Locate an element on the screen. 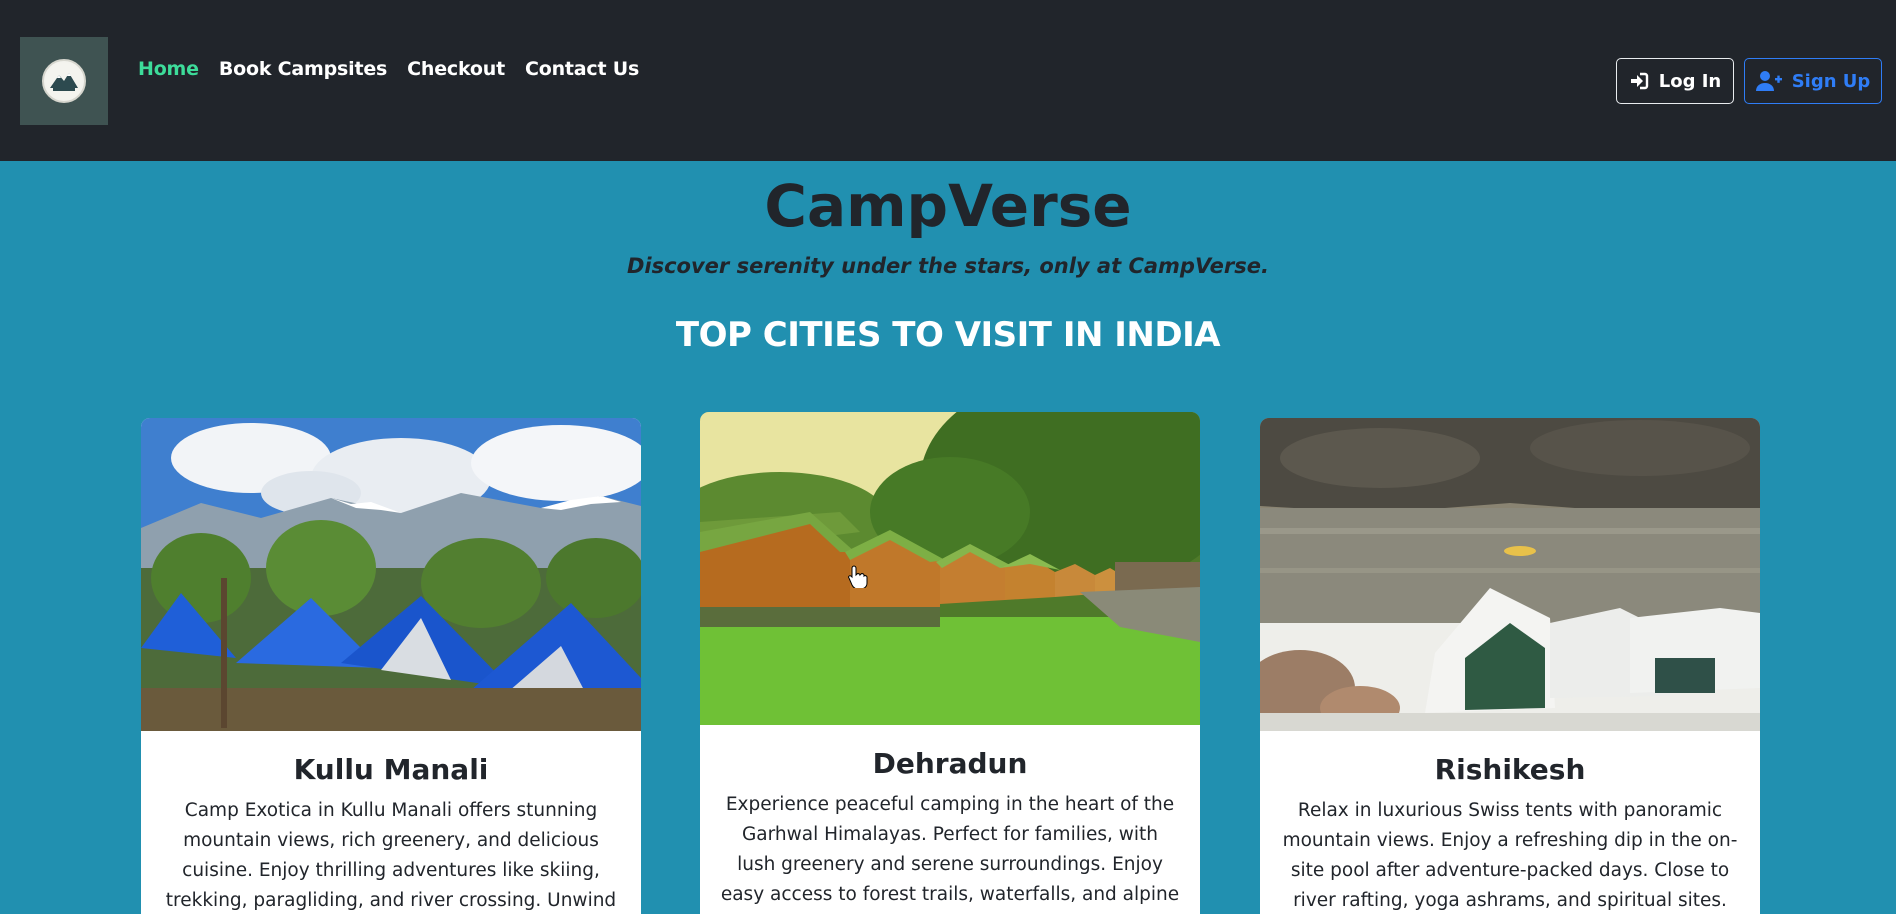 Image resolution: width=1896 pixels, height=914 pixels. nav-link-checkout: Checkout is located at coordinates (456, 69).